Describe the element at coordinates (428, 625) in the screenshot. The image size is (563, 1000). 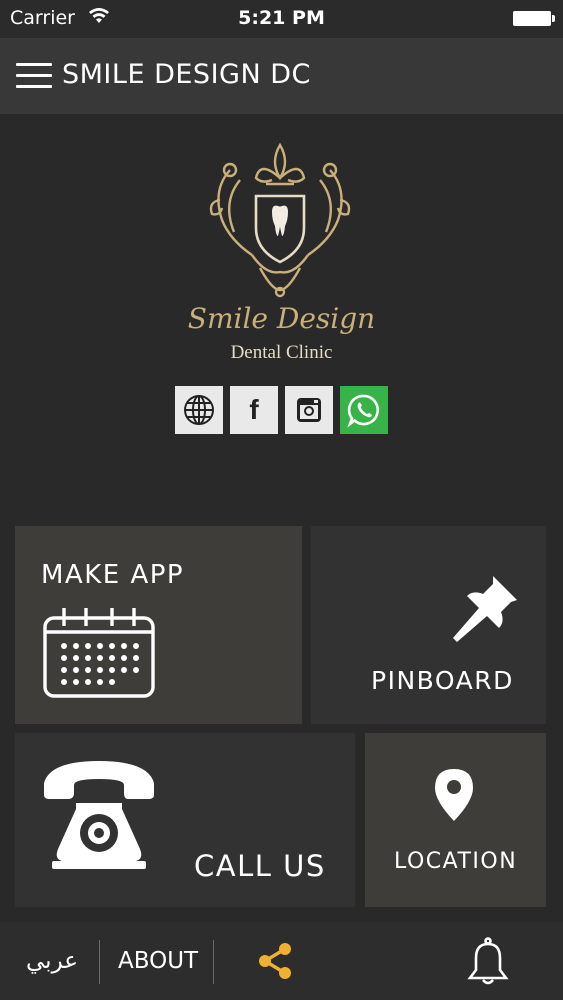
I see `pinboard-tile: PINBOARD` at that location.